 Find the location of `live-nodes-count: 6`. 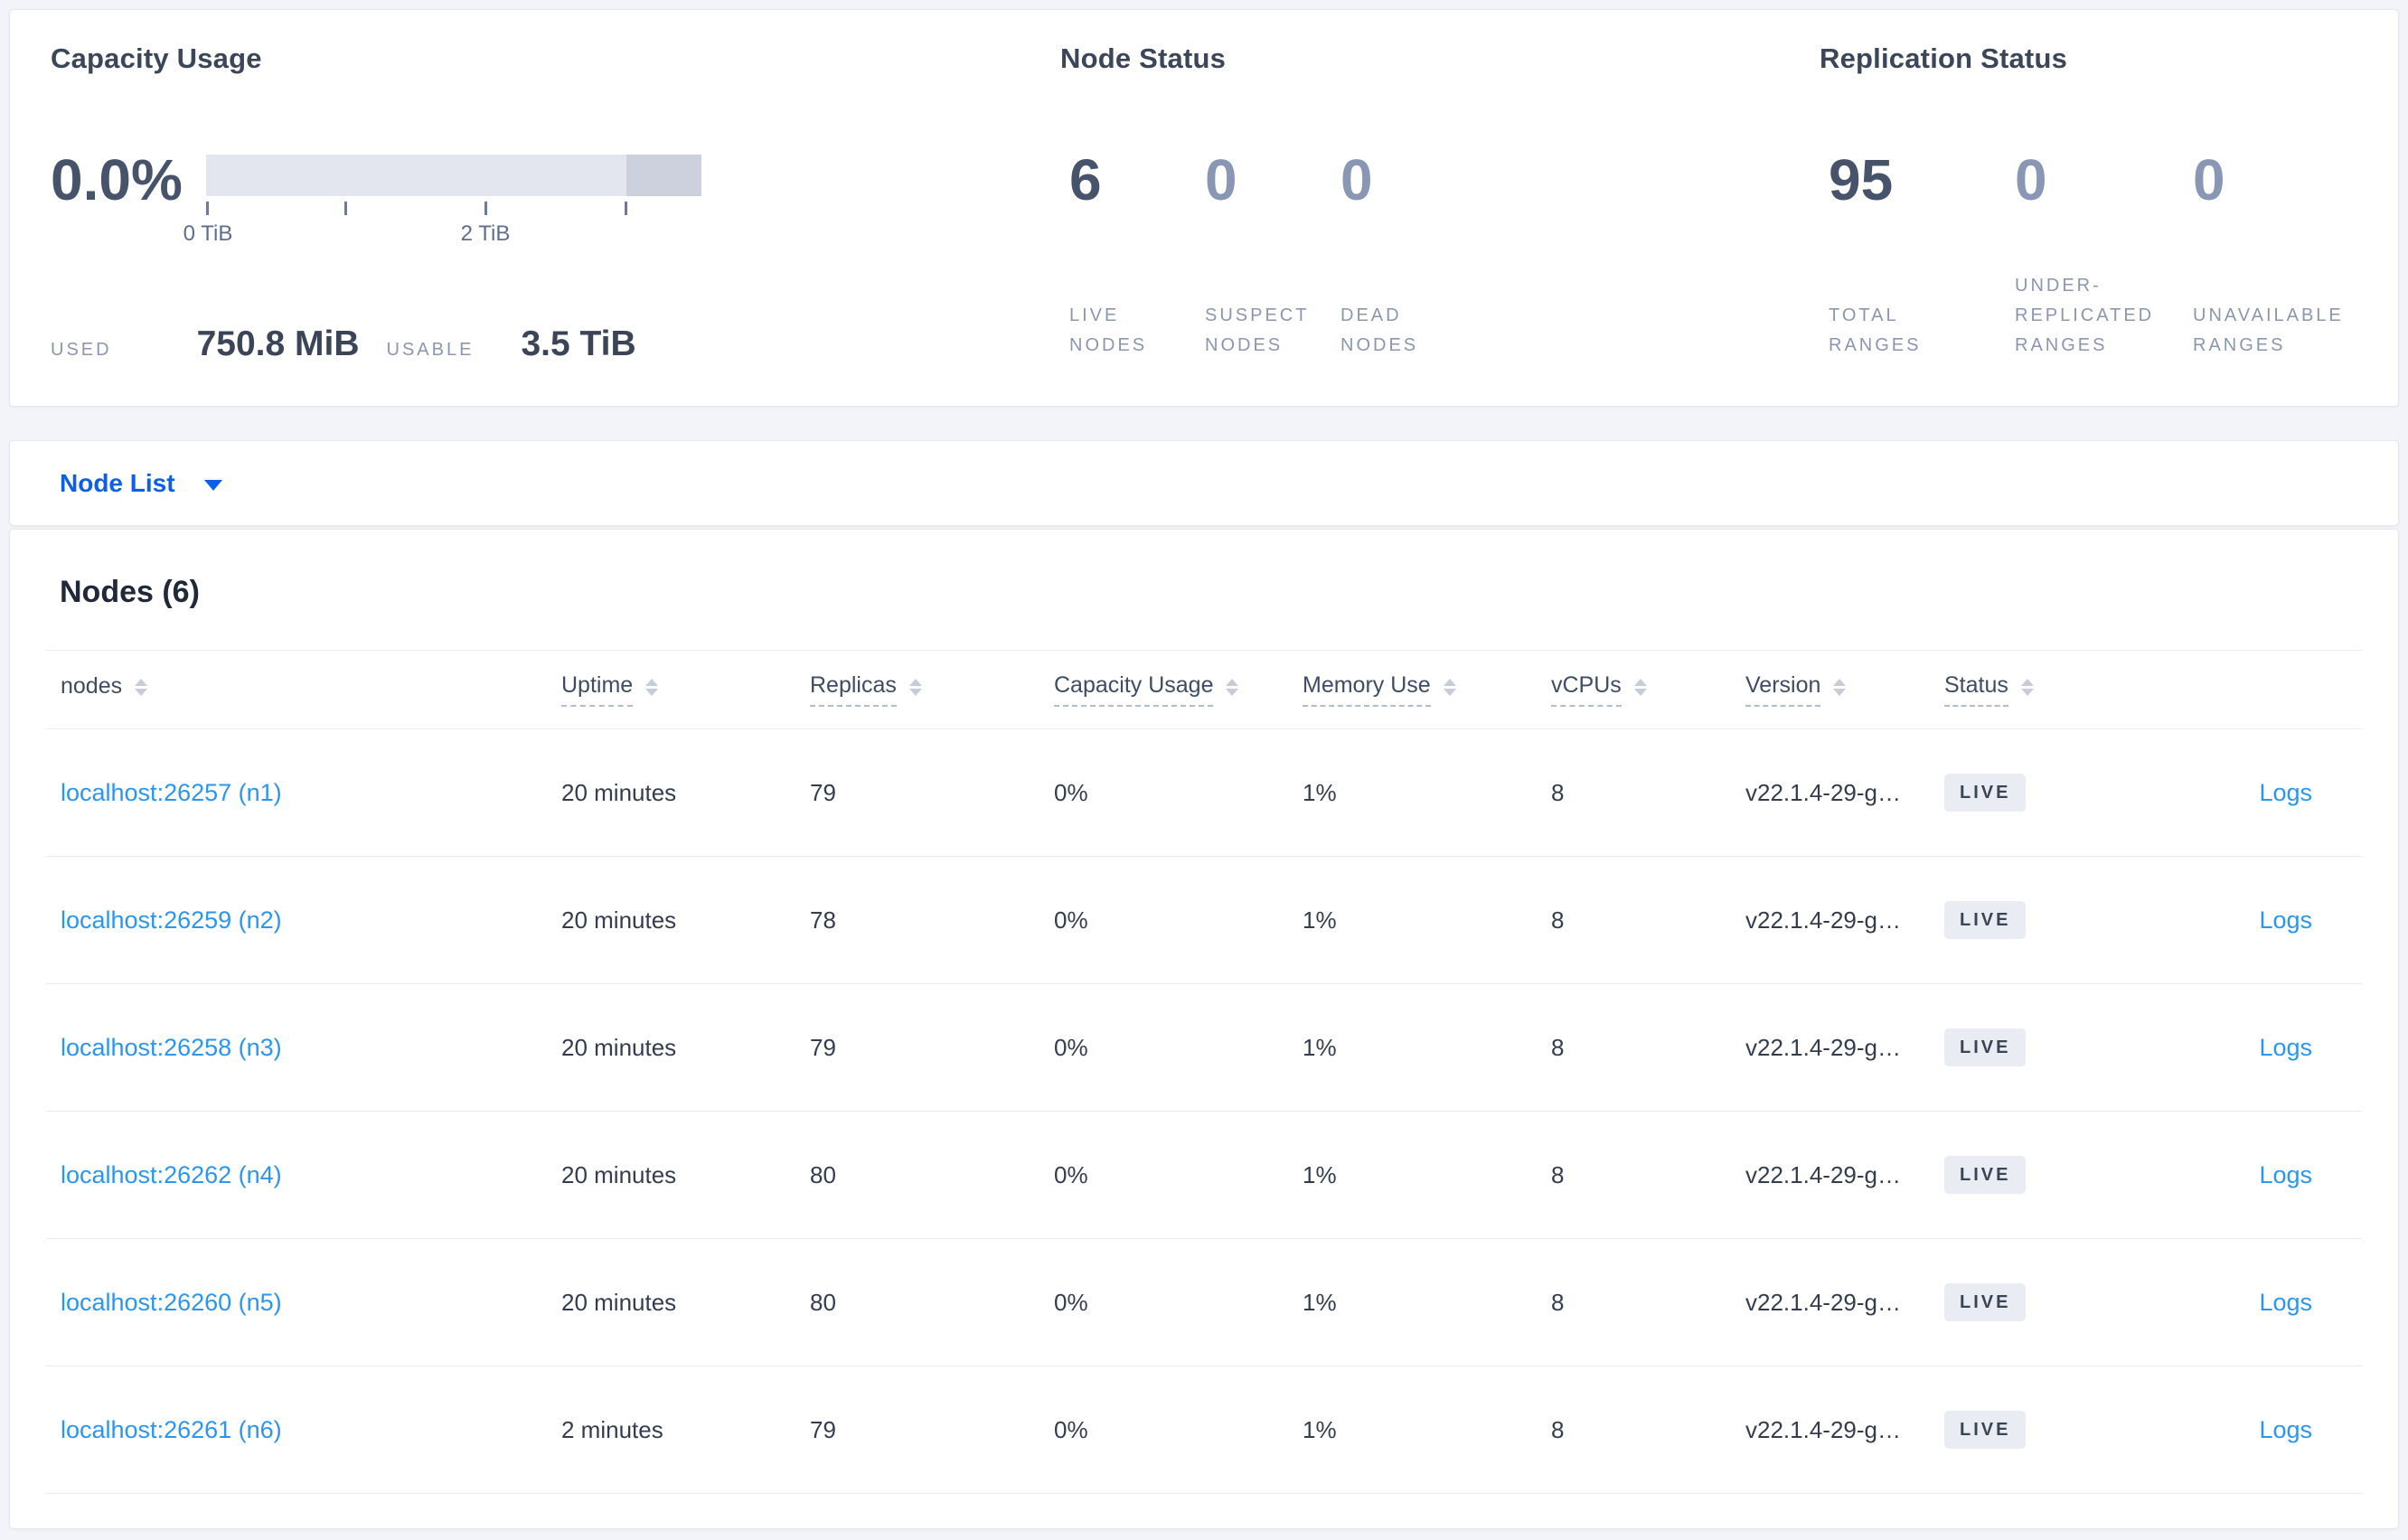

live-nodes-count: 6 is located at coordinates (1085, 179).